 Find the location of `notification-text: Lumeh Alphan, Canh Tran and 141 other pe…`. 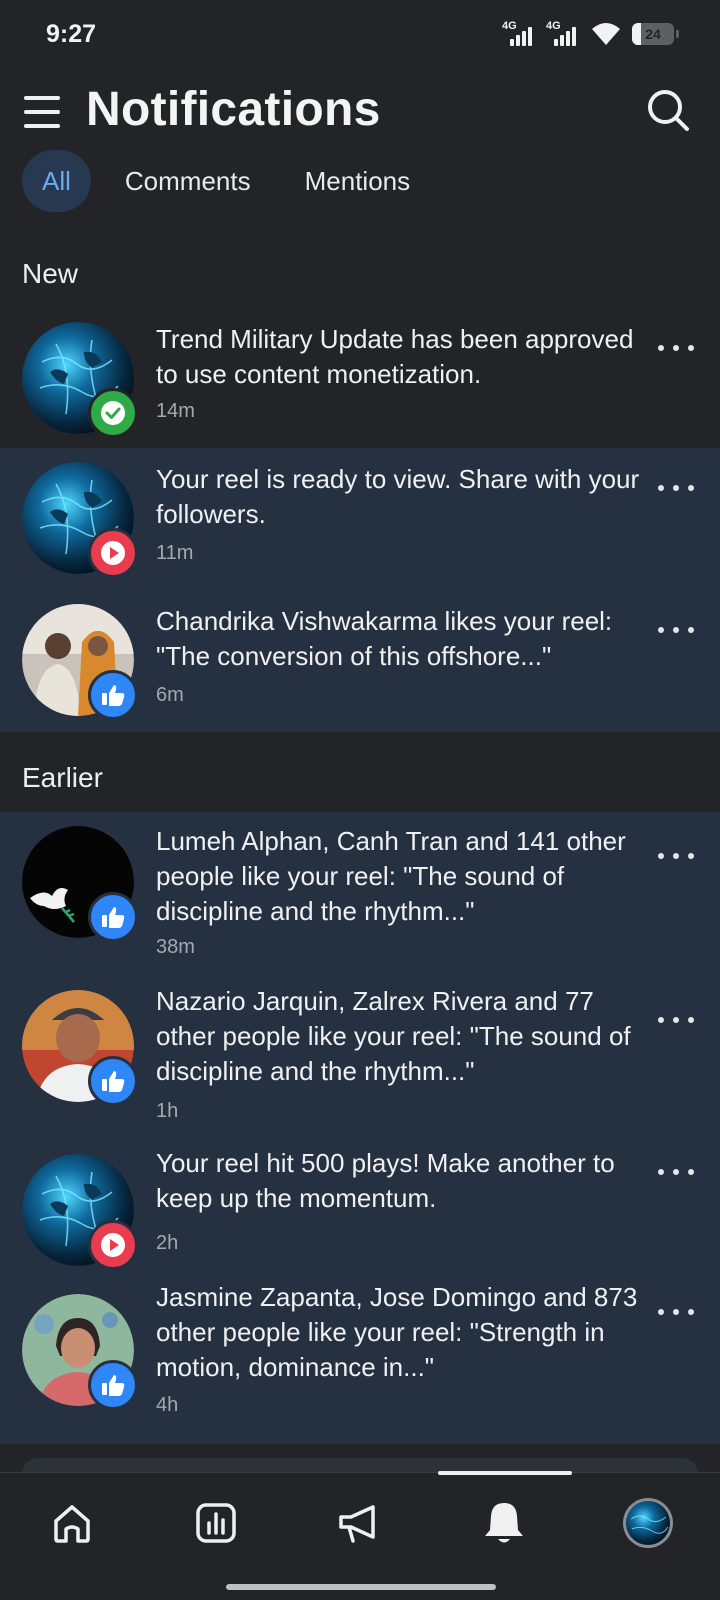

notification-text: Lumeh Alphan, Canh Tran and 141 other pe… is located at coordinates (391, 876).